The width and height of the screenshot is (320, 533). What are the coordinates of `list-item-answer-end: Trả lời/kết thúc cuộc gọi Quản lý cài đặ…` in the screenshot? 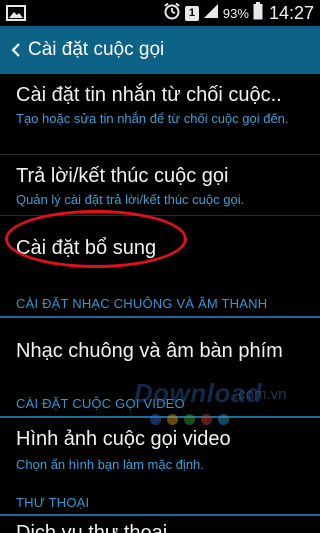 It's located at (160, 185).